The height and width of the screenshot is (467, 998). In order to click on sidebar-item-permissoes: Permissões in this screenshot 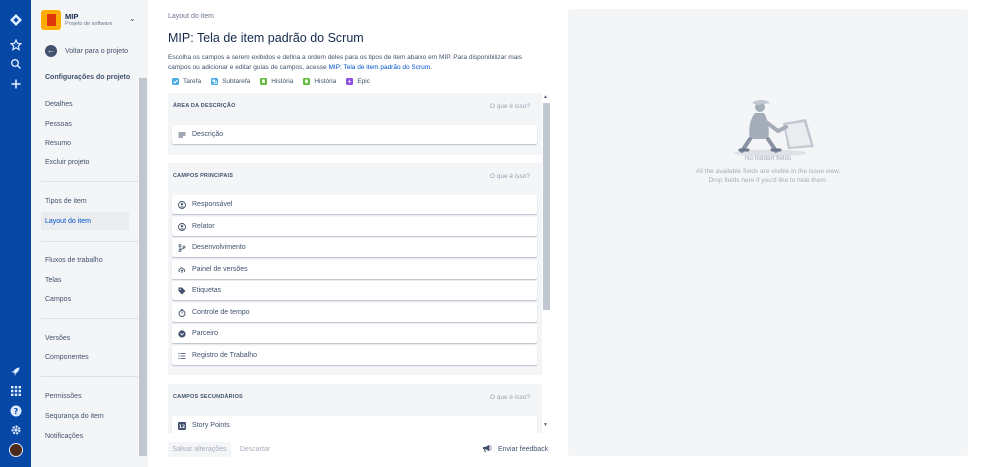, I will do `click(85, 396)`.